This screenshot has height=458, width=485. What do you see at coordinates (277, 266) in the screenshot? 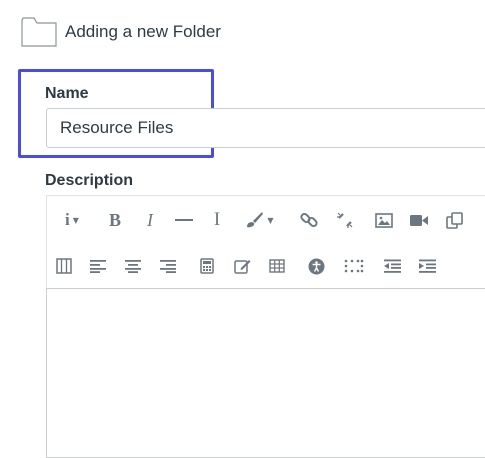
I see `table-icon` at bounding box center [277, 266].